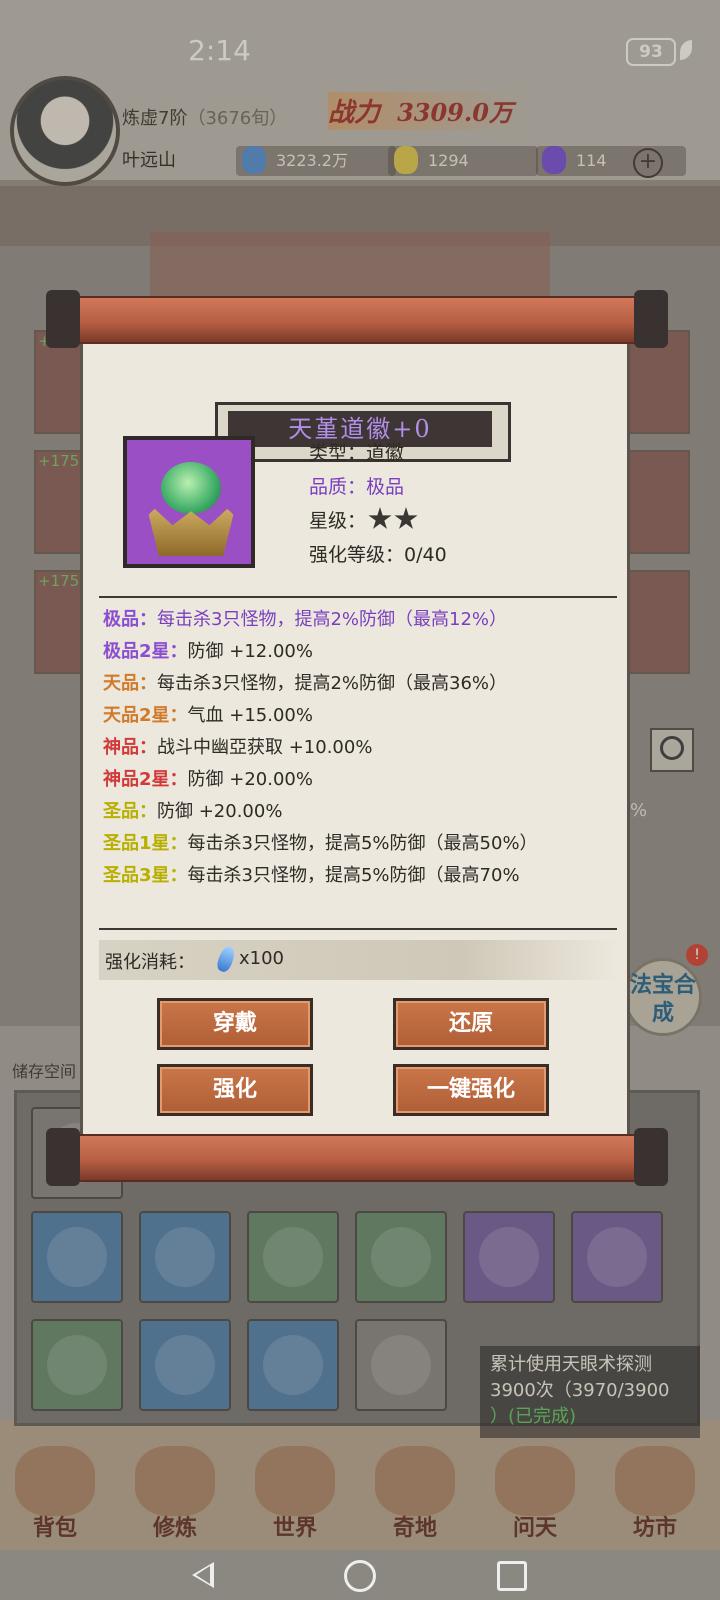 The width and height of the screenshot is (720, 1600). Describe the element at coordinates (250, 715) in the screenshot. I see `effect-text: 气血 +15.00%` at that location.